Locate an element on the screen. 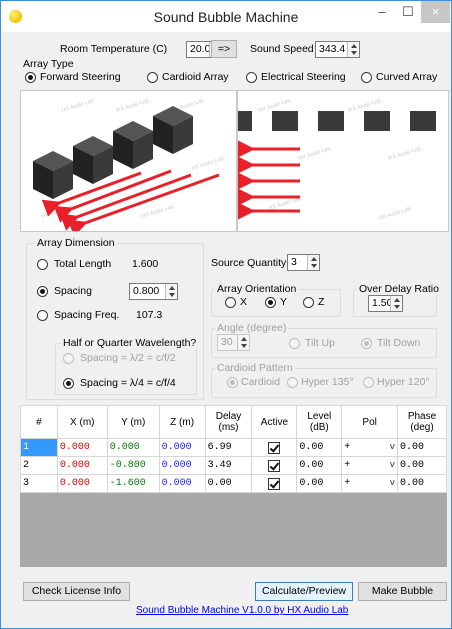 The image size is (452, 629). row-number: 1 is located at coordinates (39, 447).